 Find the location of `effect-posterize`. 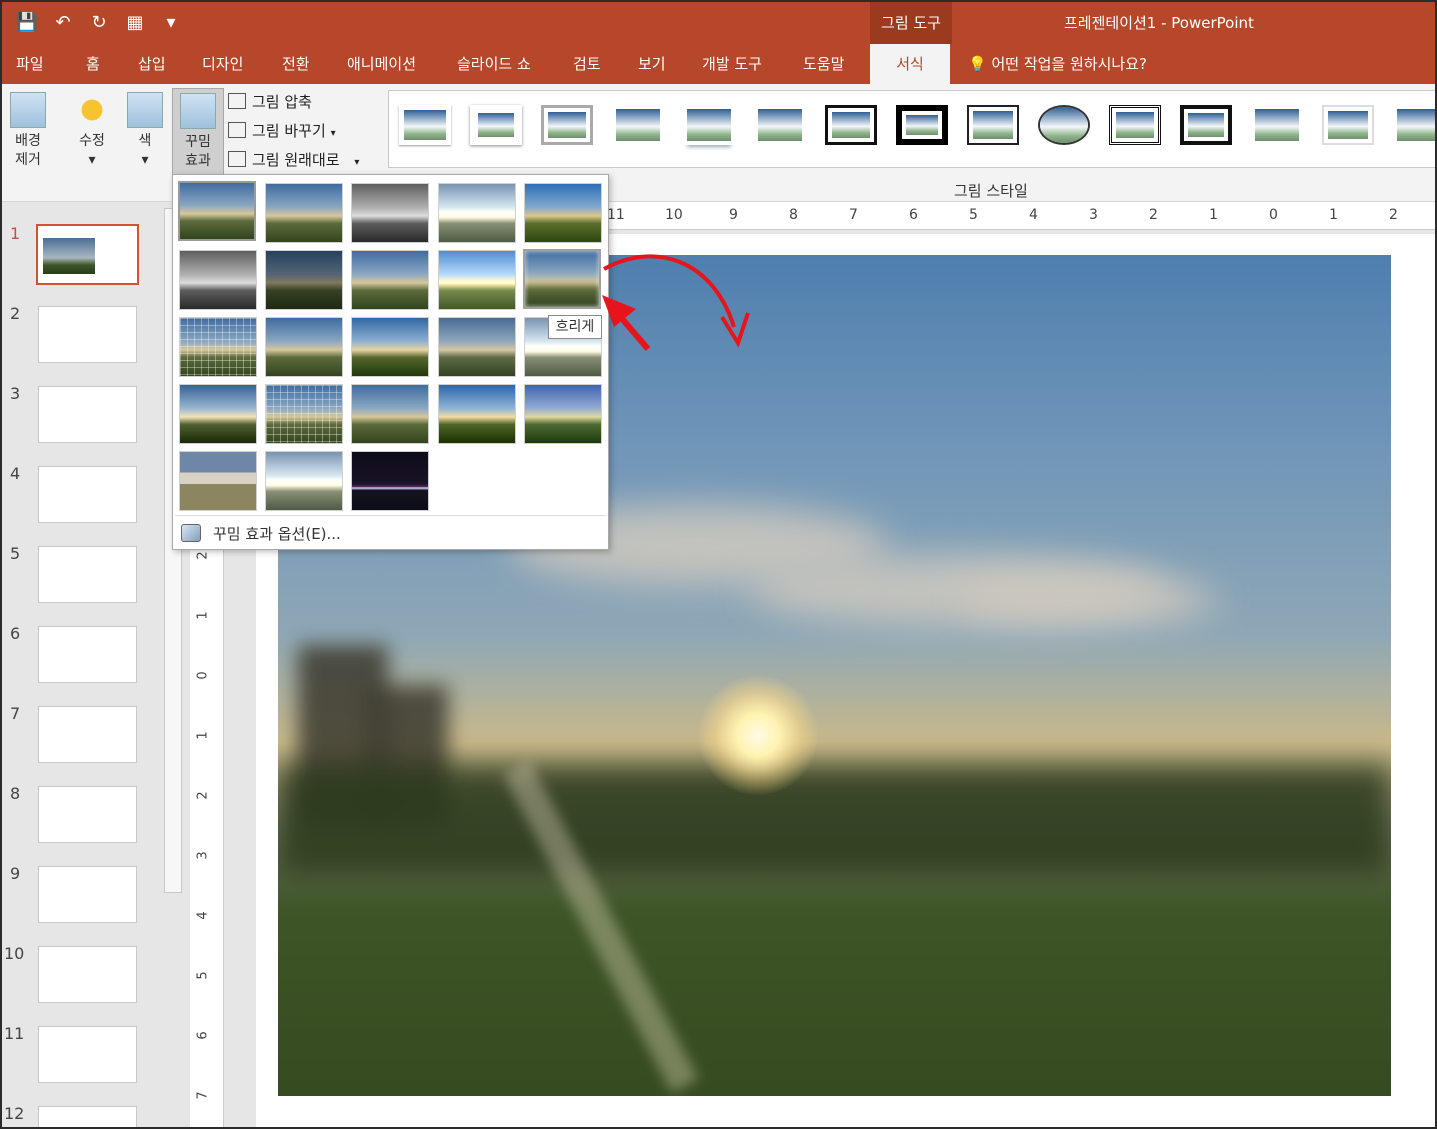

effect-posterize is located at coordinates (218, 481).